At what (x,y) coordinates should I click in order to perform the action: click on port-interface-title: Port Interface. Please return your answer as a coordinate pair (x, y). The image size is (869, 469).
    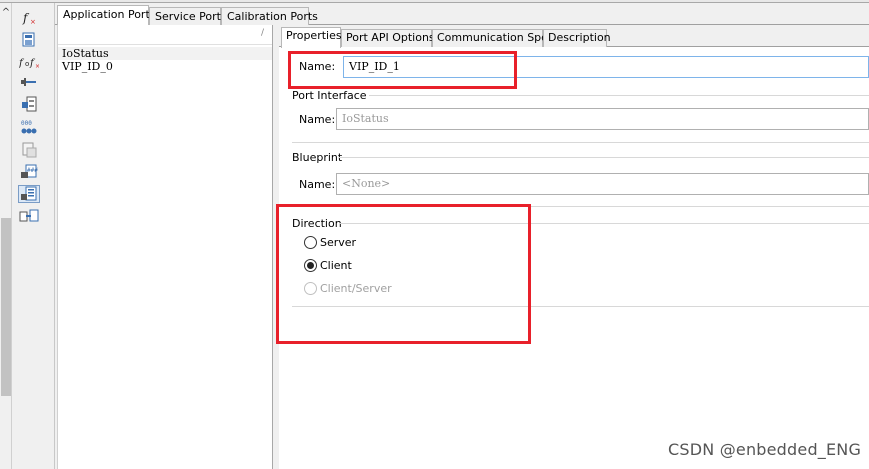
    Looking at the image, I should click on (329, 95).